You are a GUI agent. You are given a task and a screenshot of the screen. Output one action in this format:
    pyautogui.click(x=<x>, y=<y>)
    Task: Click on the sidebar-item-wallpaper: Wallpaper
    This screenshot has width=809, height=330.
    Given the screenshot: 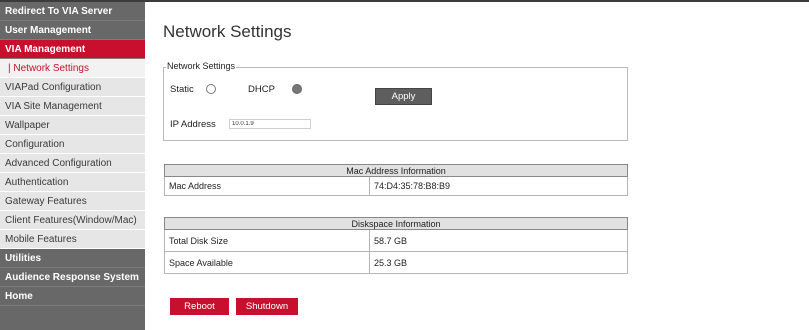 What is the action you would take?
    pyautogui.click(x=72, y=125)
    